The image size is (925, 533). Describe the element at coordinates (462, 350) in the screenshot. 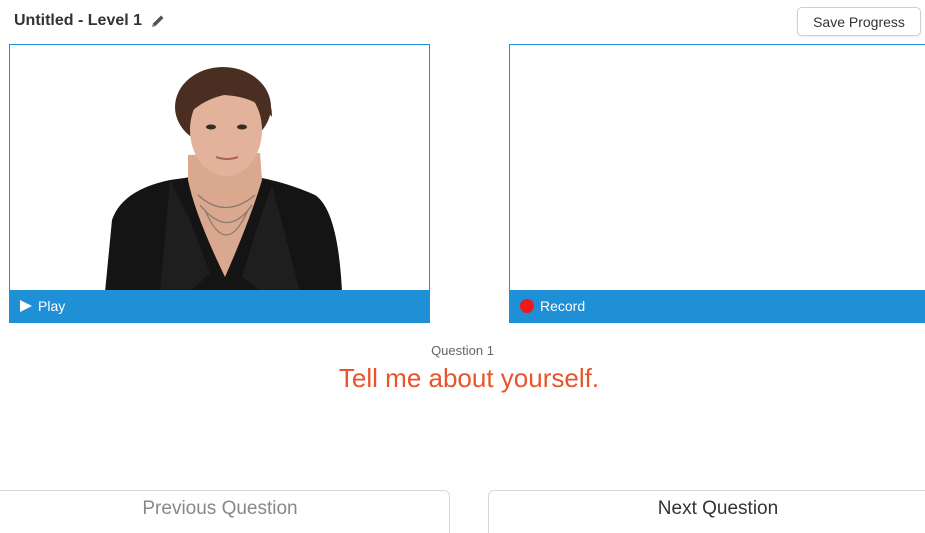

I see `question-number: Question 1` at that location.